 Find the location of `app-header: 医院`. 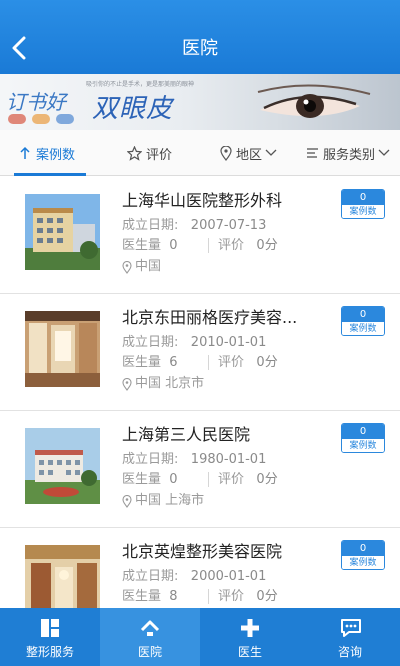

app-header: 医院 is located at coordinates (200, 37).